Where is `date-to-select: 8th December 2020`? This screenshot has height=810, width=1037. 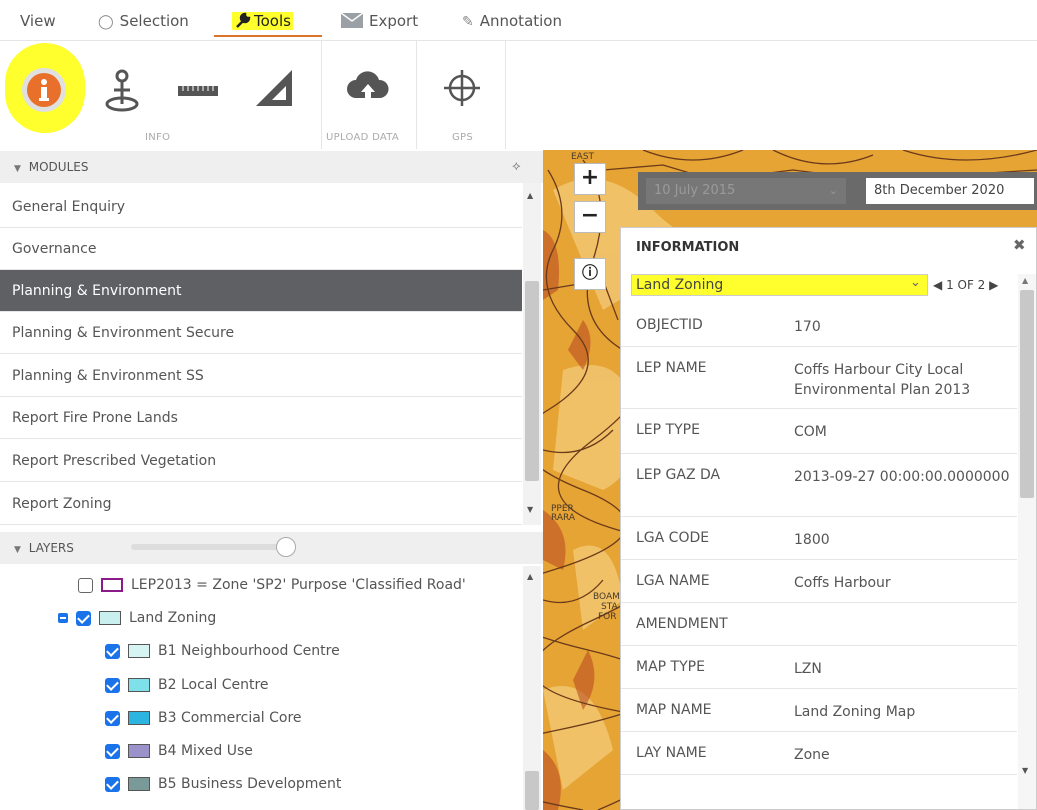
date-to-select: 8th December 2020 is located at coordinates (950, 191).